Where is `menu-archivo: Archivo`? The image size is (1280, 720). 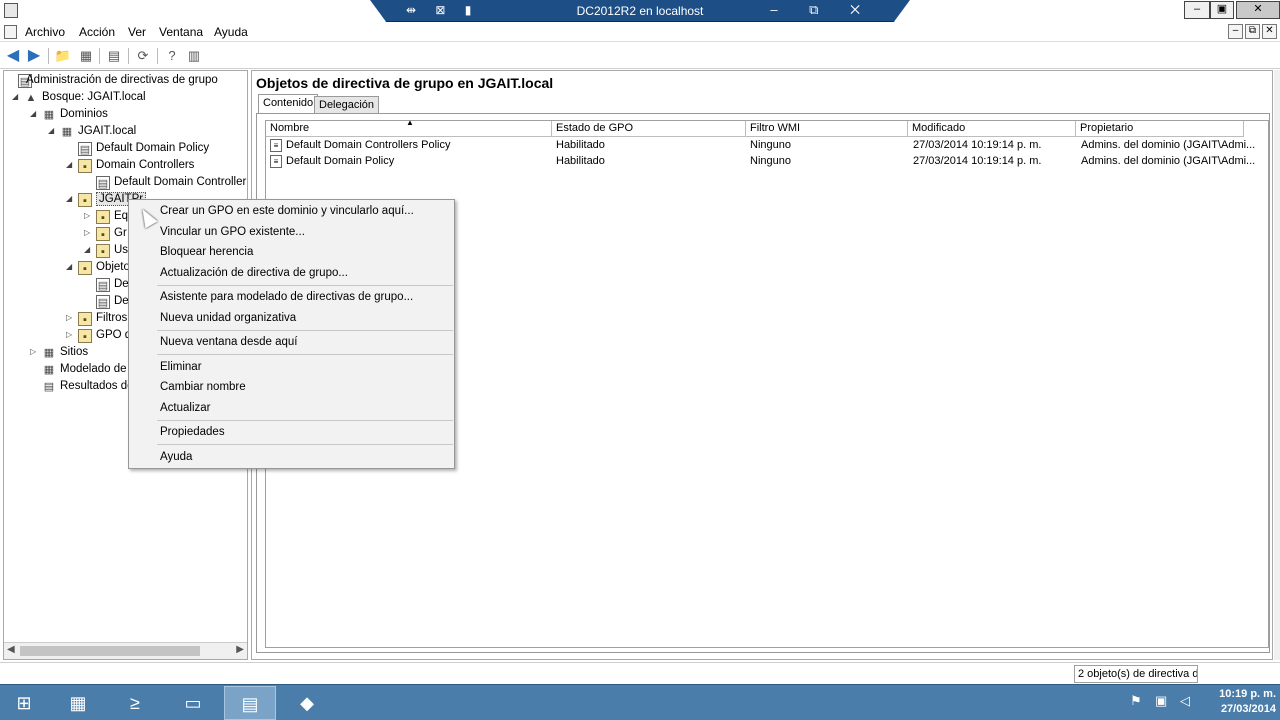
menu-archivo: Archivo is located at coordinates (45, 32).